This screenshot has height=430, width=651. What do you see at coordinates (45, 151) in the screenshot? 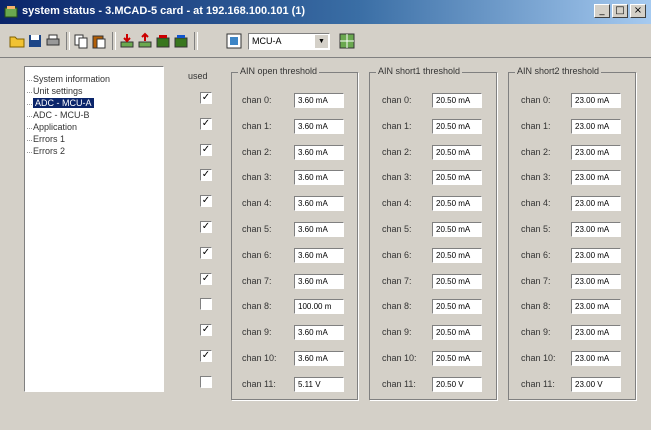
I see `tree-item: Errors 2` at bounding box center [45, 151].